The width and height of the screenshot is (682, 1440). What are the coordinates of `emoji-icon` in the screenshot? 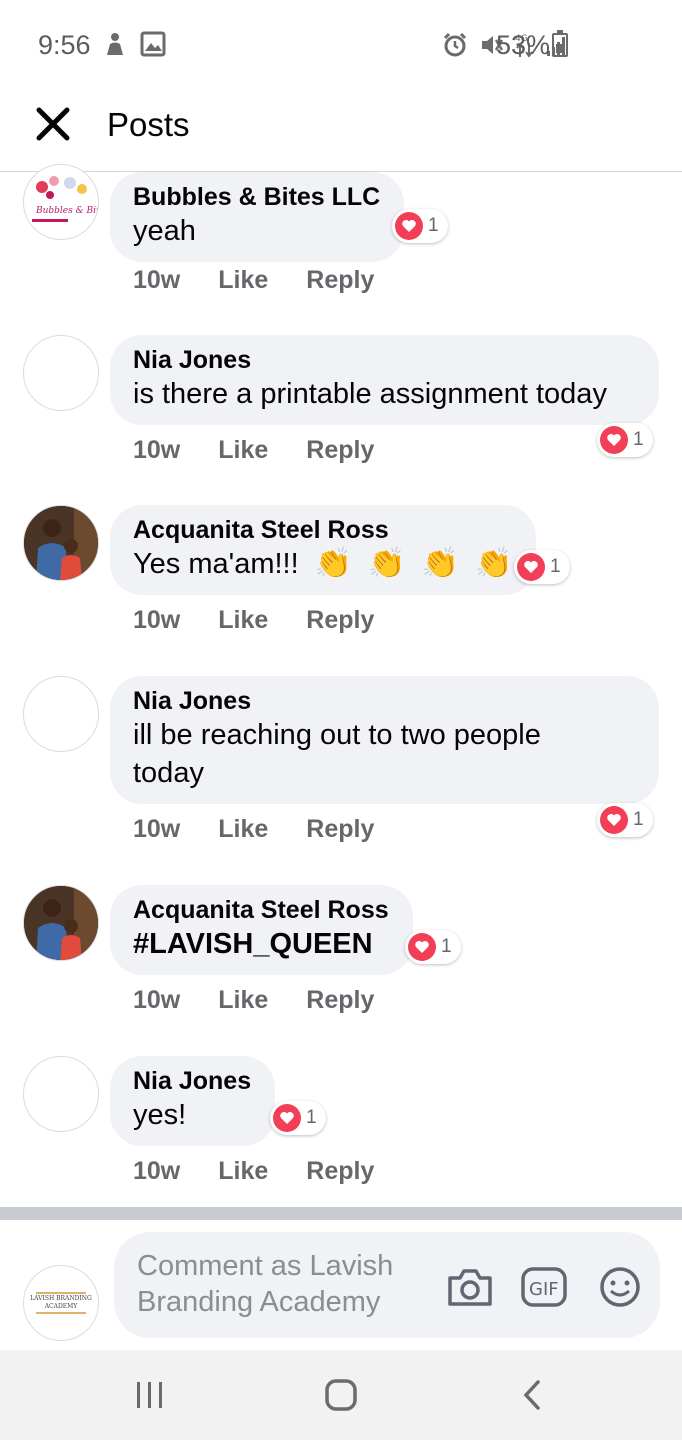 It's located at (620, 1287).